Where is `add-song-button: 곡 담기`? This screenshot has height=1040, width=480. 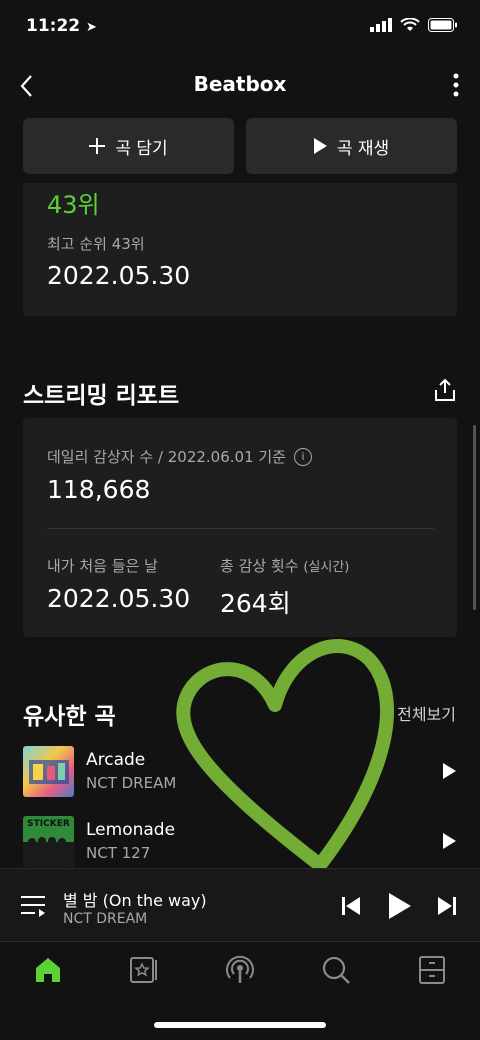
add-song-button: 곡 담기 is located at coordinates (128, 146).